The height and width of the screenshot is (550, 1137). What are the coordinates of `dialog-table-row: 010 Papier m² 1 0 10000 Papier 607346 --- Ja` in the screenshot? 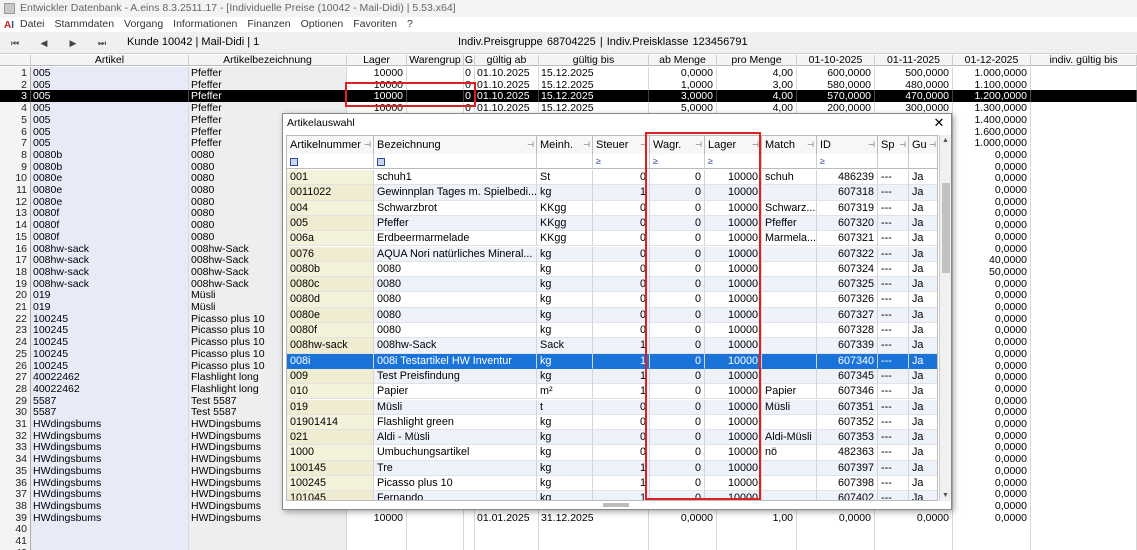 It's located at (612, 392).